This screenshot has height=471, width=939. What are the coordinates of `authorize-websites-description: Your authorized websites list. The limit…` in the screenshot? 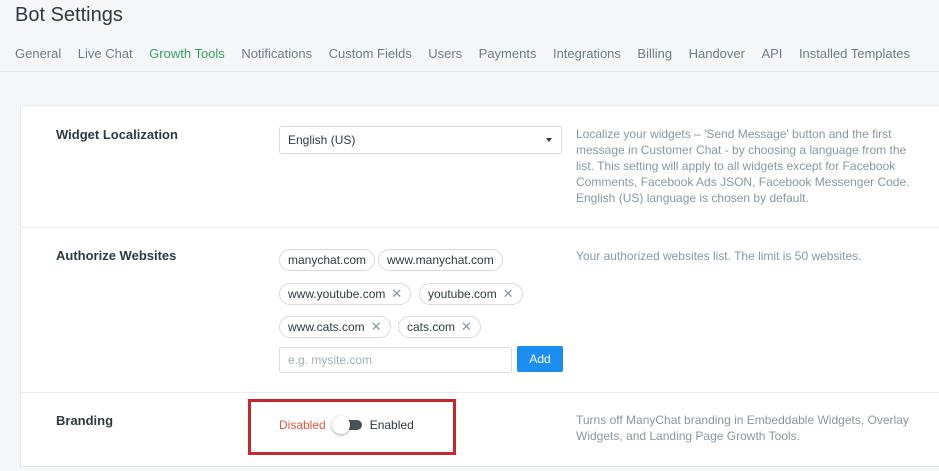 It's located at (719, 256).